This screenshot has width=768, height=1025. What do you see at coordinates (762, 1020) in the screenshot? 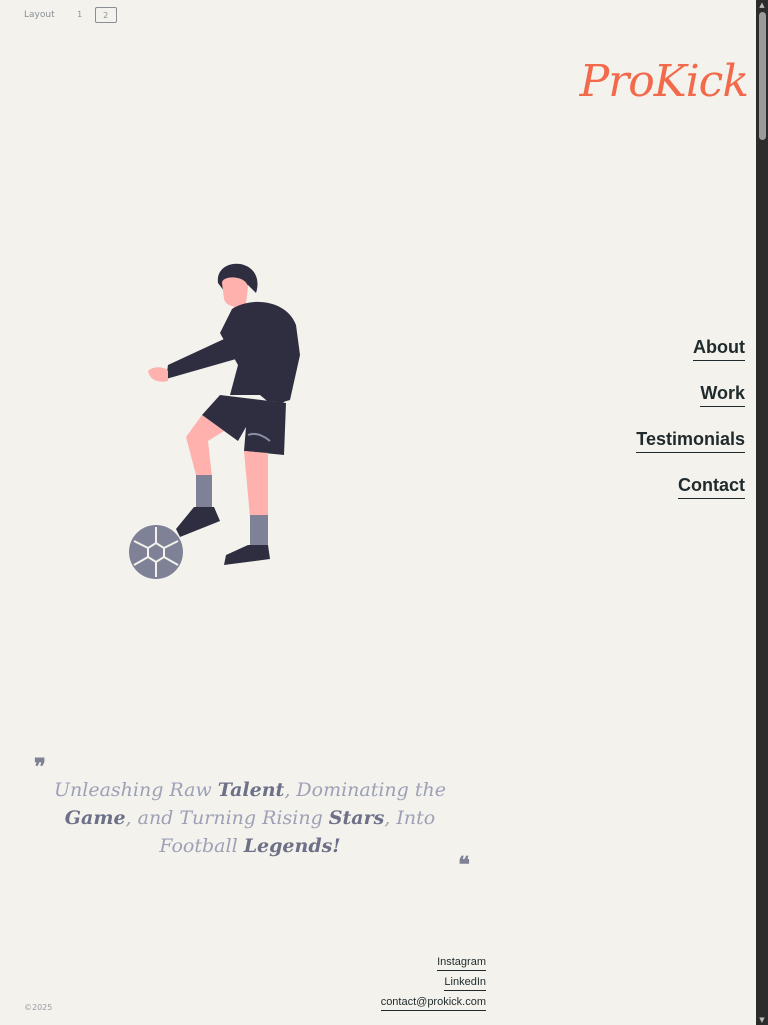
I see `scroll-down-icon: ▼` at bounding box center [762, 1020].